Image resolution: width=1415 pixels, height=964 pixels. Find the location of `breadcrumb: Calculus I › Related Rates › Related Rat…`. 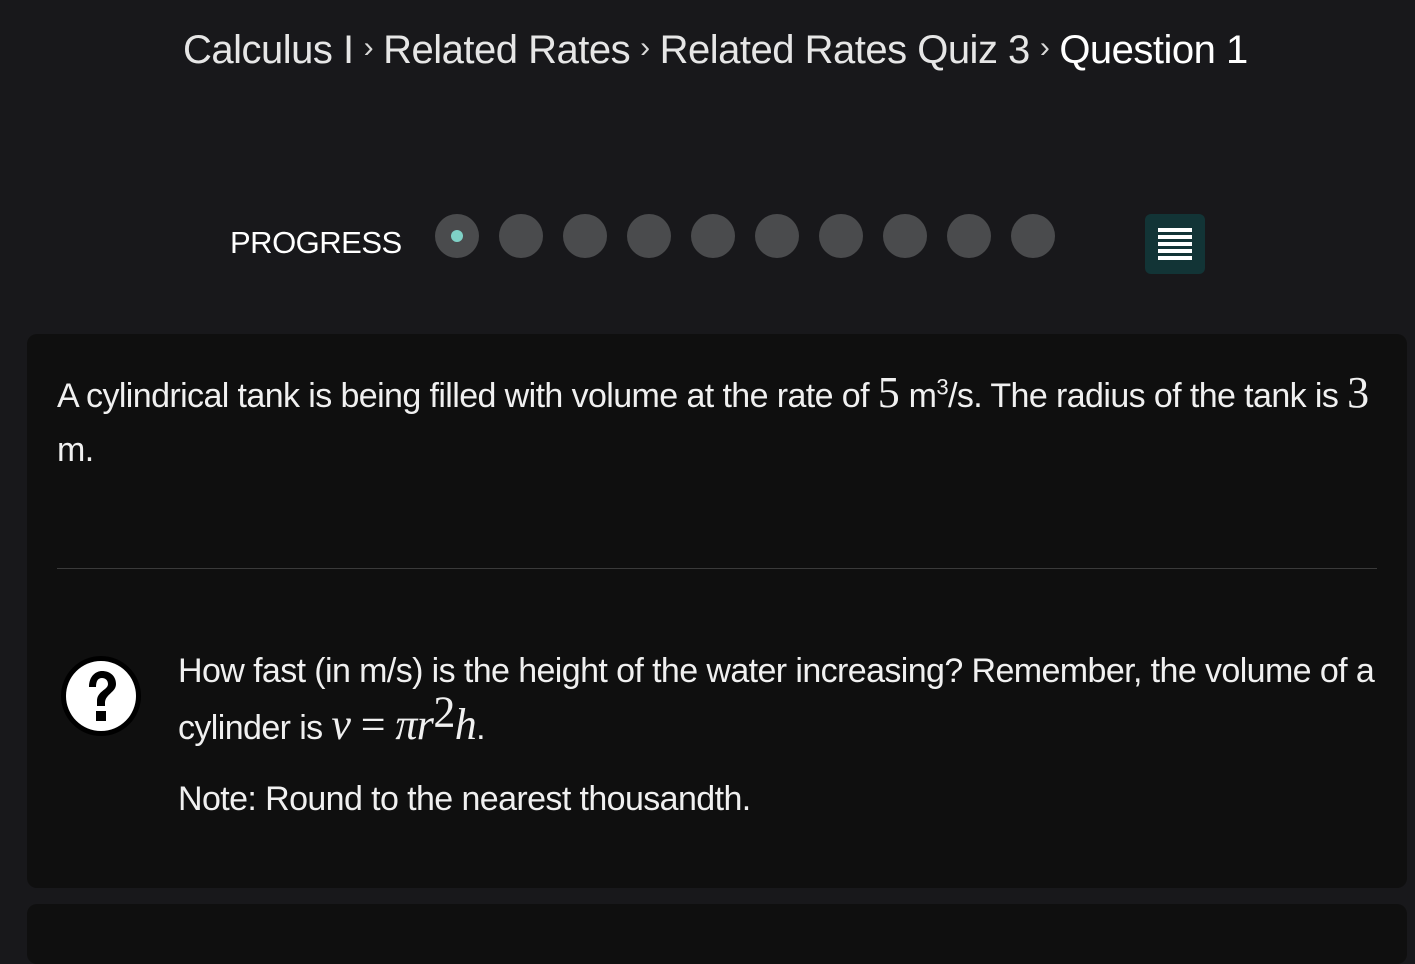

breadcrumb: Calculus I › Related Rates › Related Rat… is located at coordinates (715, 50).